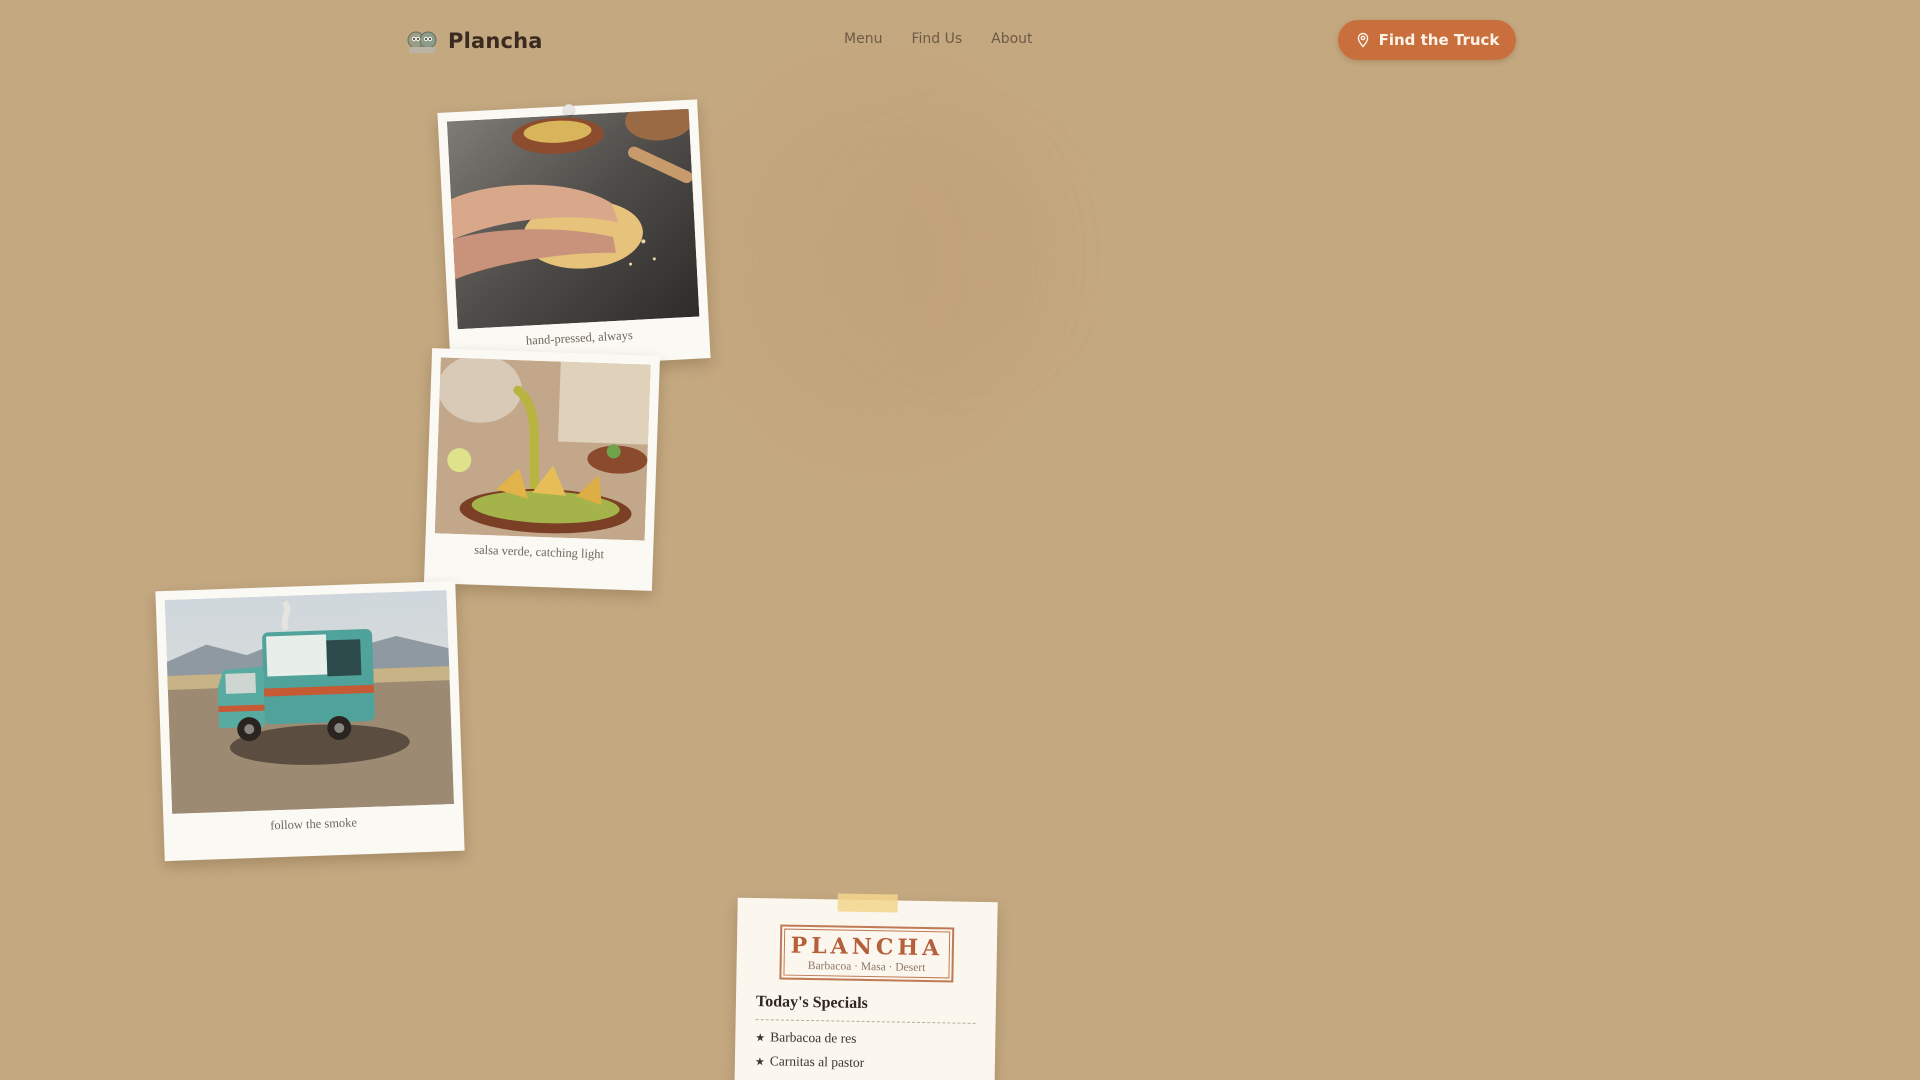 The image size is (1920, 1080). I want to click on food-truck-in-desert-photo, so click(309, 702).